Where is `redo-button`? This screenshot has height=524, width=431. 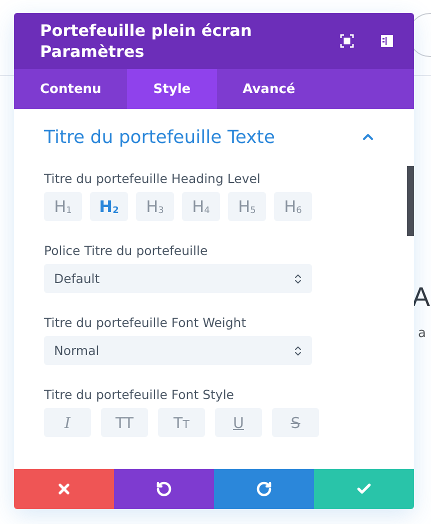 redo-button is located at coordinates (264, 489).